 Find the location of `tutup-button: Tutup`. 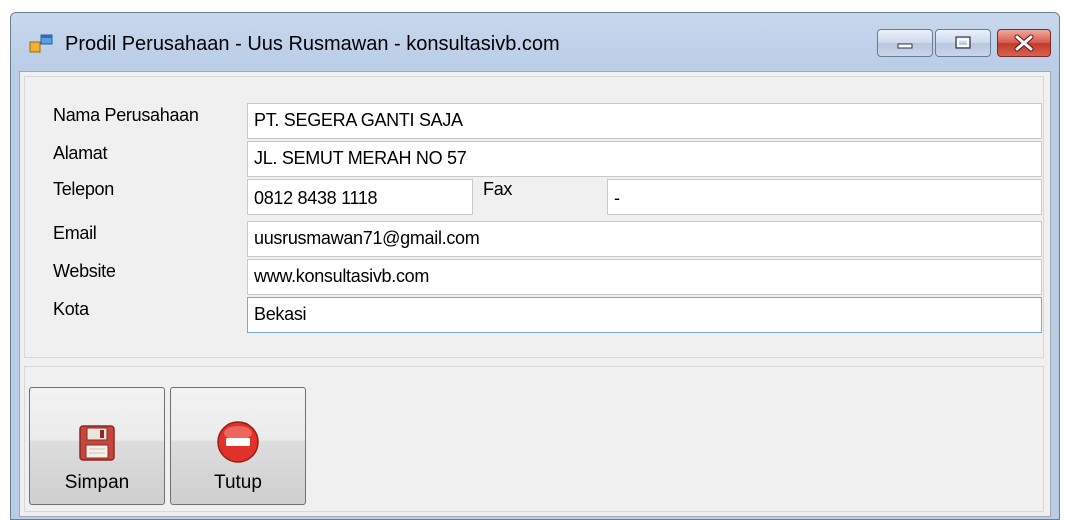

tutup-button: Tutup is located at coordinates (238, 446).